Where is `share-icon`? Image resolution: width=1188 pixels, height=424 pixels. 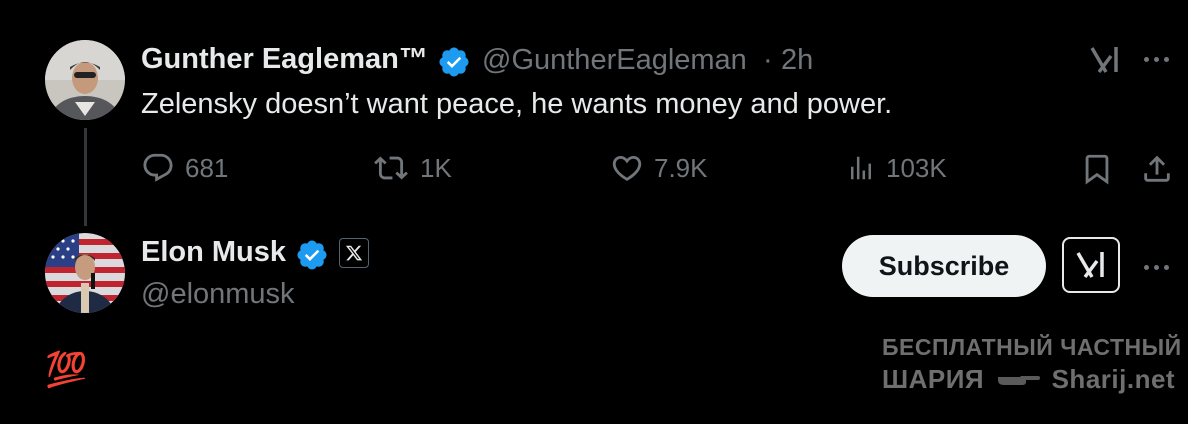
share-icon is located at coordinates (1157, 171).